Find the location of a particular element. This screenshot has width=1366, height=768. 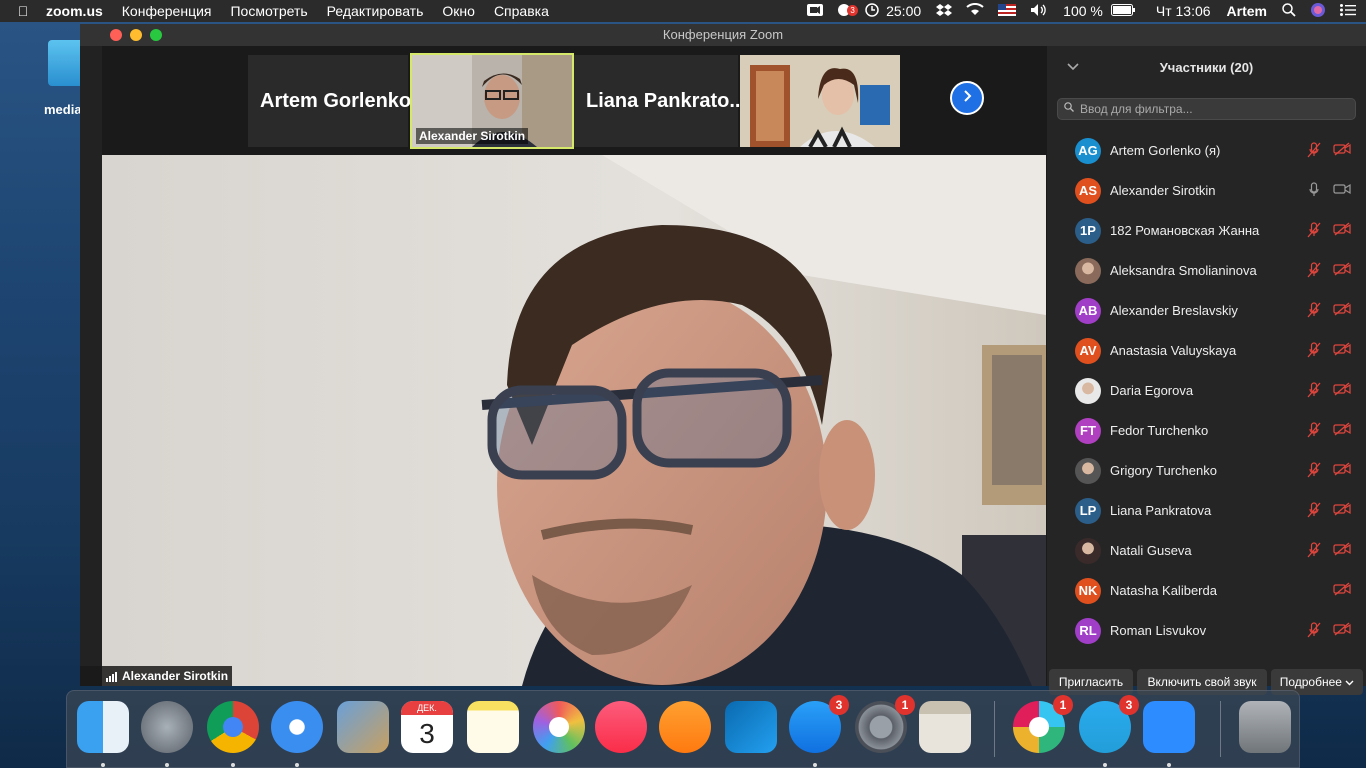

participant-name: Artem Gorlenko (я) is located at coordinates (1165, 150).